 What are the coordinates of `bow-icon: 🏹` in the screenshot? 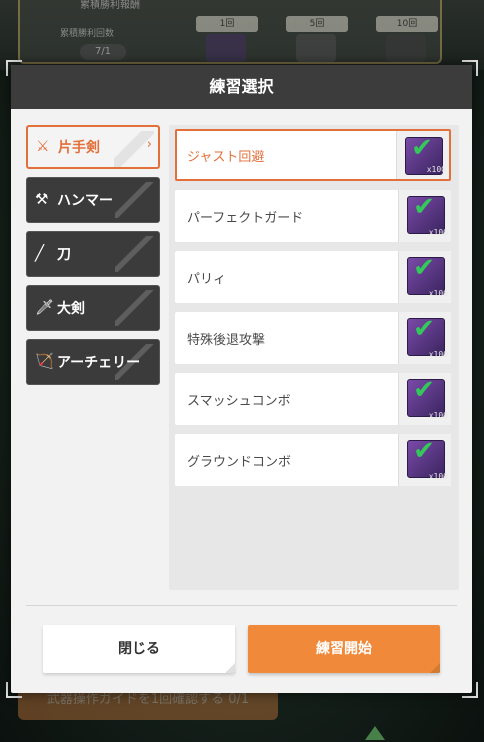 It's located at (44, 361).